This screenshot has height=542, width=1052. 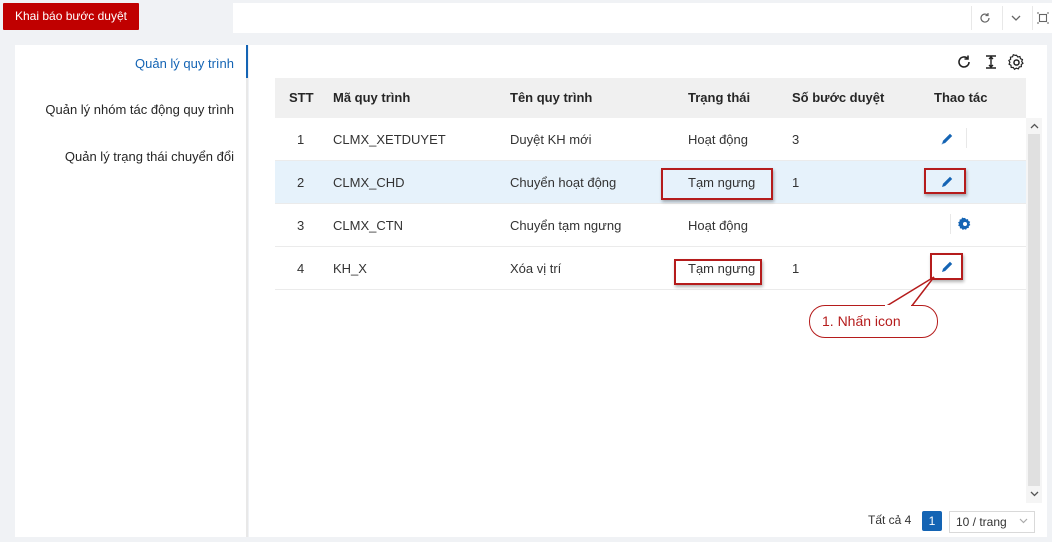 I want to click on cell-name: Duyệt KH mới, so click(x=551, y=139).